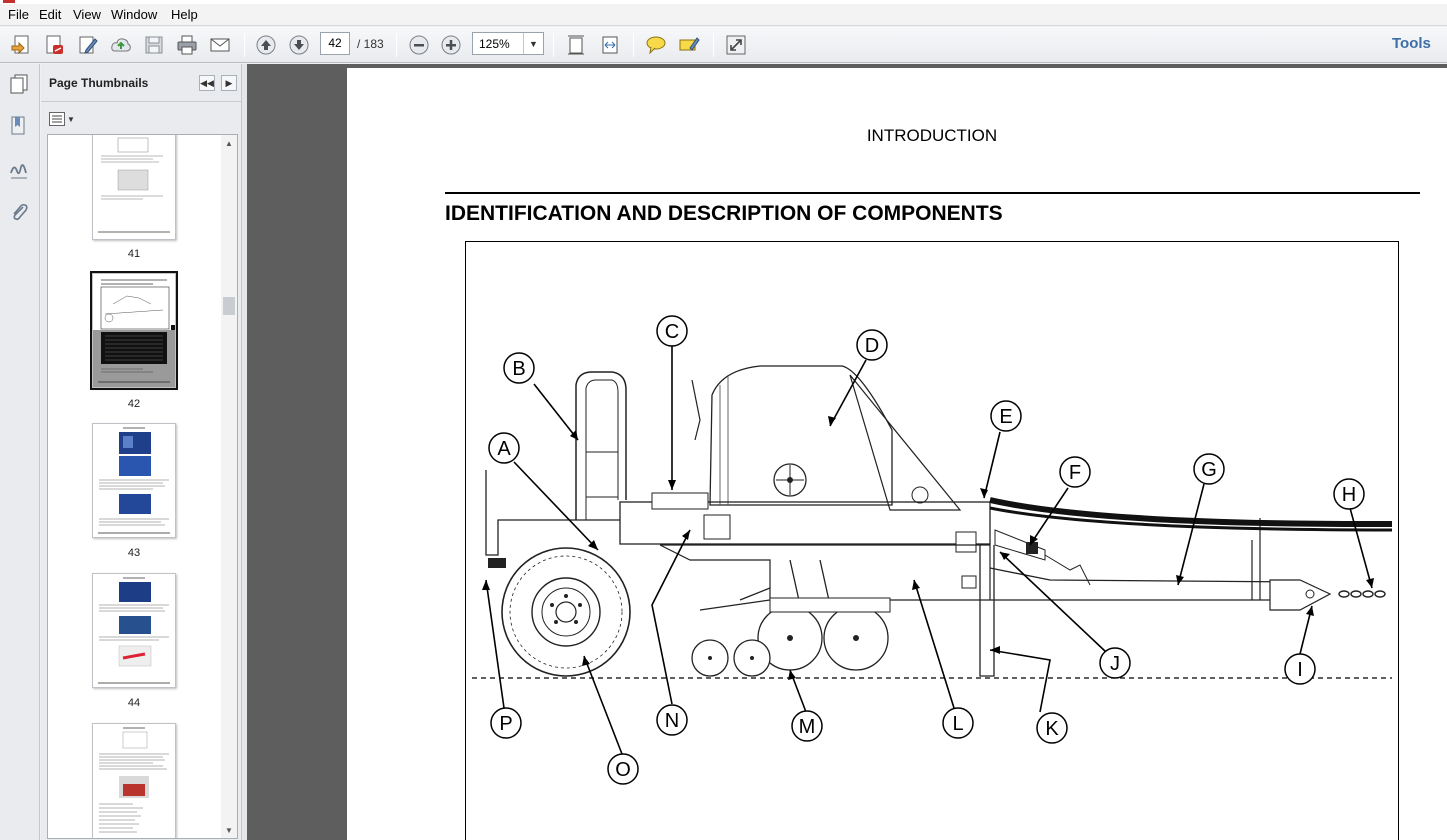 The image size is (1447, 840). I want to click on parking-leg, so click(987, 611).